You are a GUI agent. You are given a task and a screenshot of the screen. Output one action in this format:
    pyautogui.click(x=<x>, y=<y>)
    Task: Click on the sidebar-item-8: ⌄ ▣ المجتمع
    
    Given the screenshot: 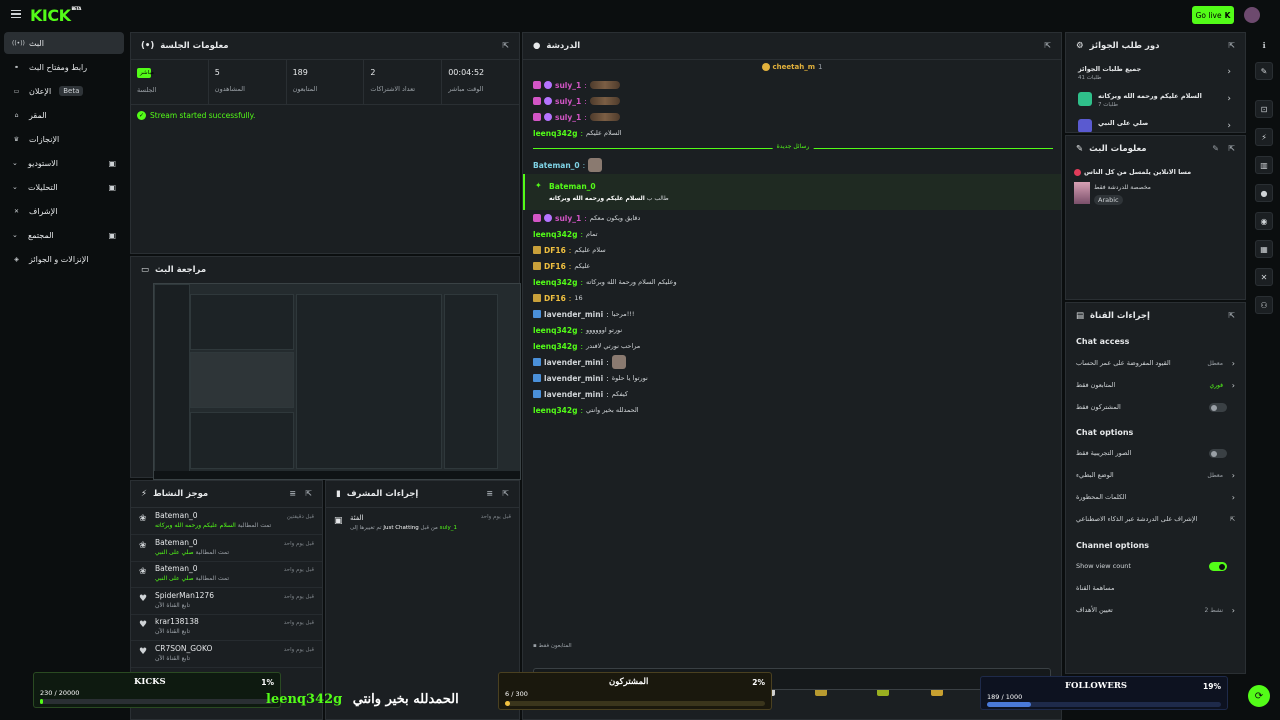 What is the action you would take?
    pyautogui.click(x=64, y=235)
    